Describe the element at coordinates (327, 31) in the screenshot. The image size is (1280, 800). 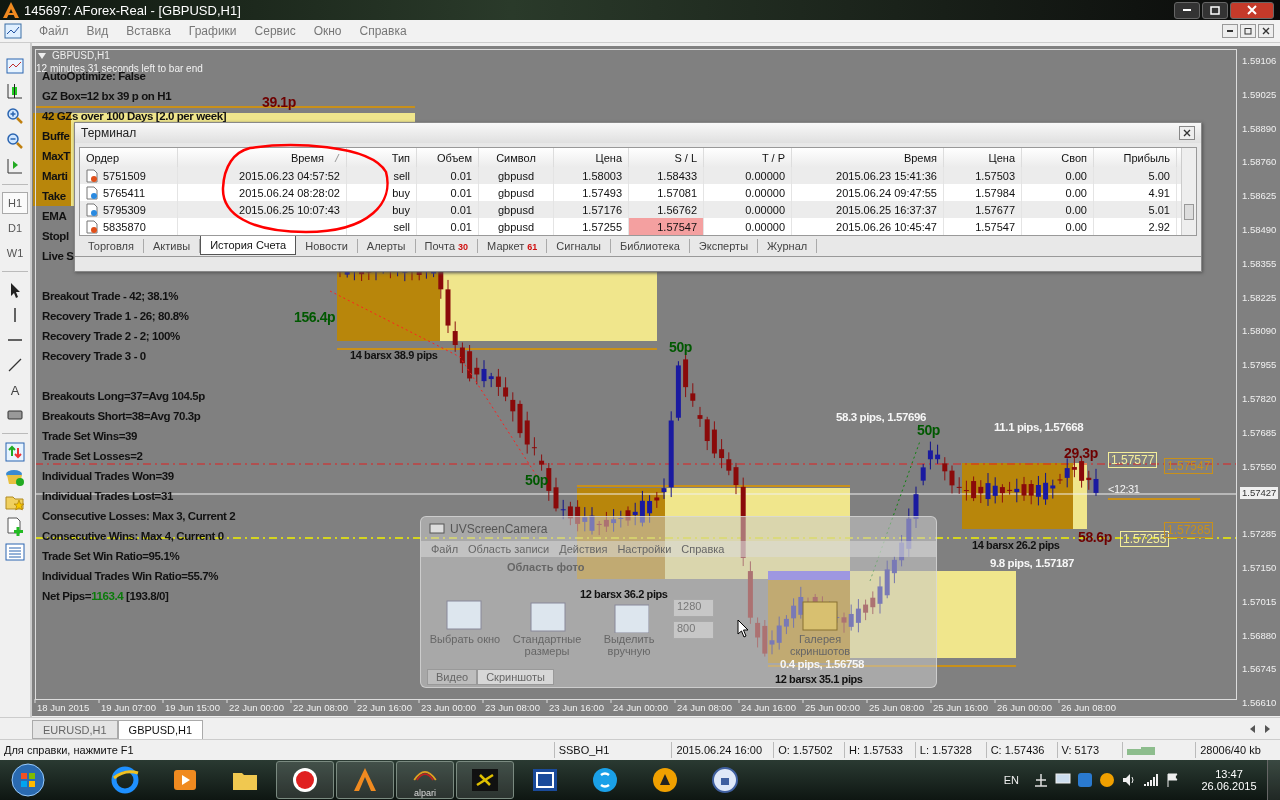
I see `menu-item: Окно` at that location.